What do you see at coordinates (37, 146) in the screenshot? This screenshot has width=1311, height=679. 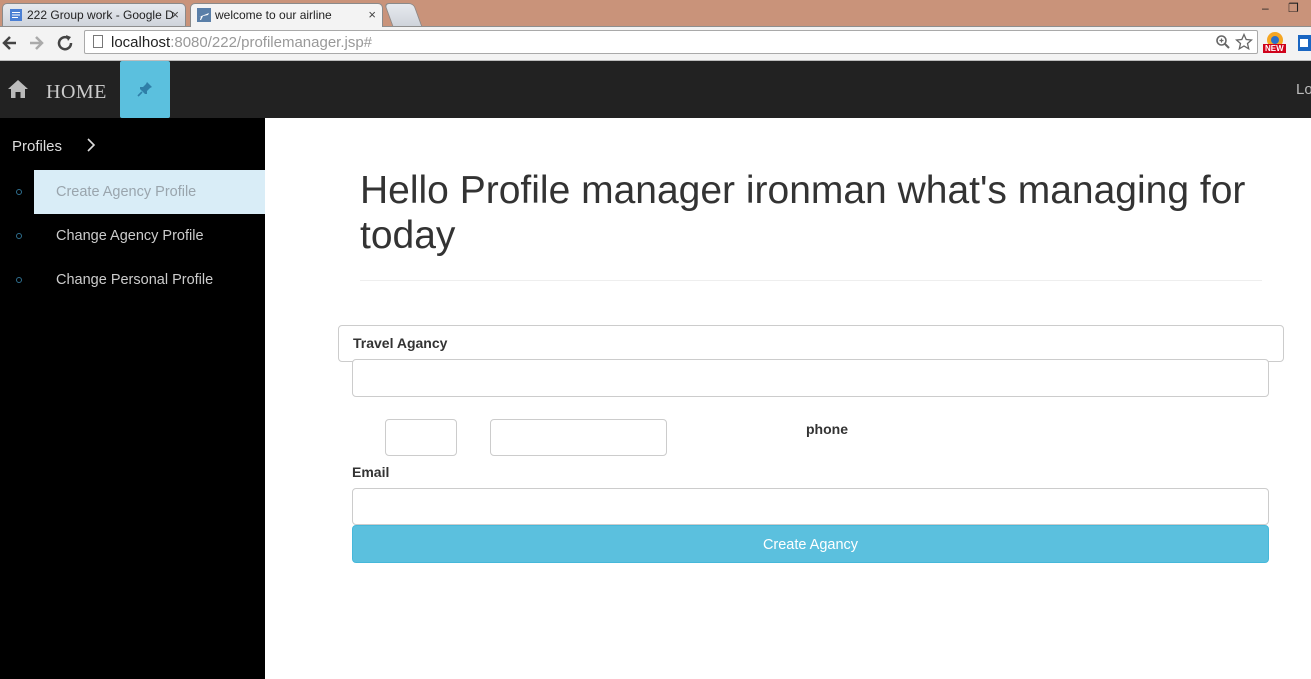 I see `sidebar-header-profiles: Profiles` at bounding box center [37, 146].